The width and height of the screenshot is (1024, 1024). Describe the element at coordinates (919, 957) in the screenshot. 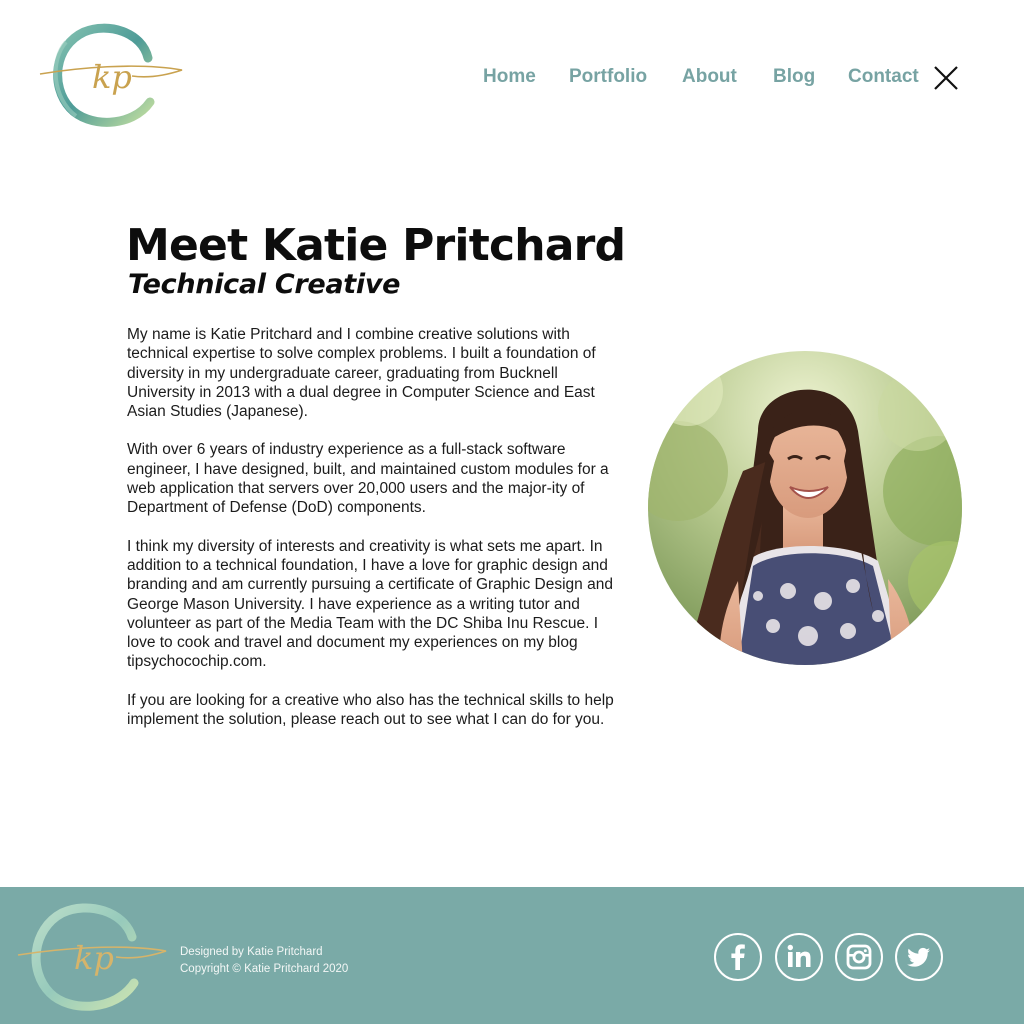

I see `twitter-icon` at that location.